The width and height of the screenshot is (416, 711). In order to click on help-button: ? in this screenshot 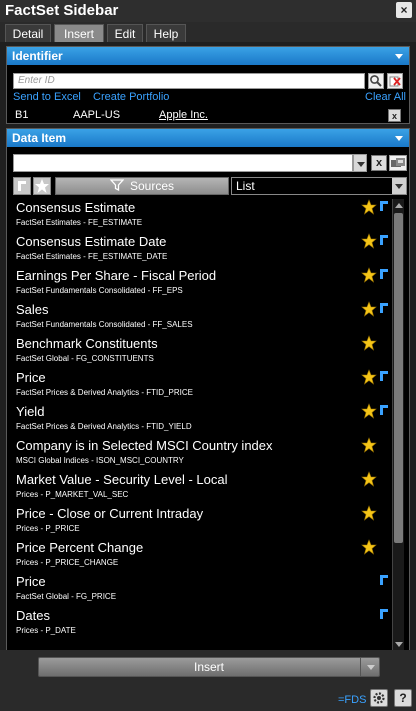, I will do `click(403, 698)`.